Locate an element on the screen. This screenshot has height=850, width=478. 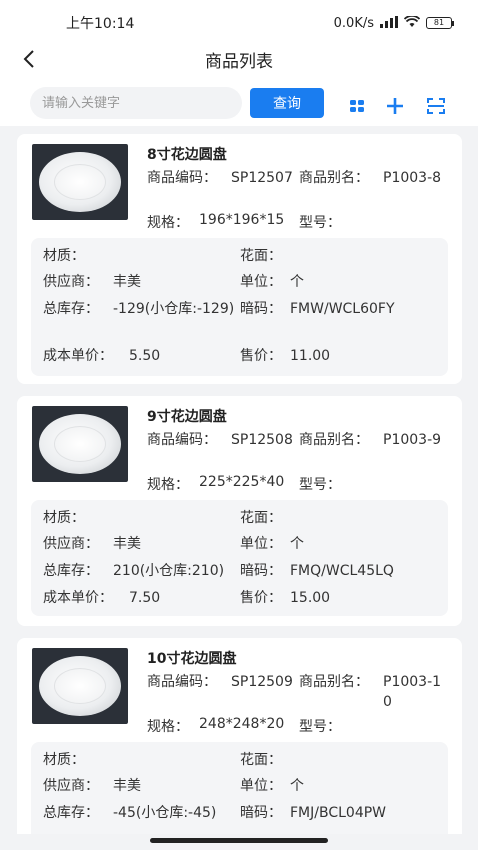
status-time: 上午10:14 is located at coordinates (100, 24).